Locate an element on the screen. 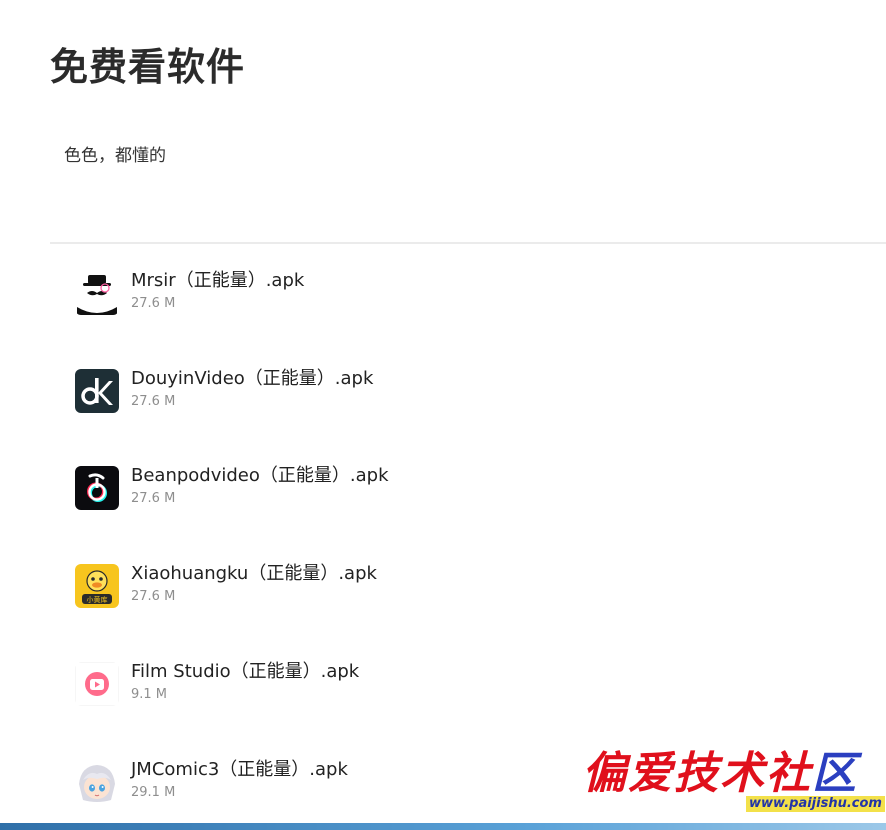  jmcomic-app-icon is located at coordinates (97, 782).